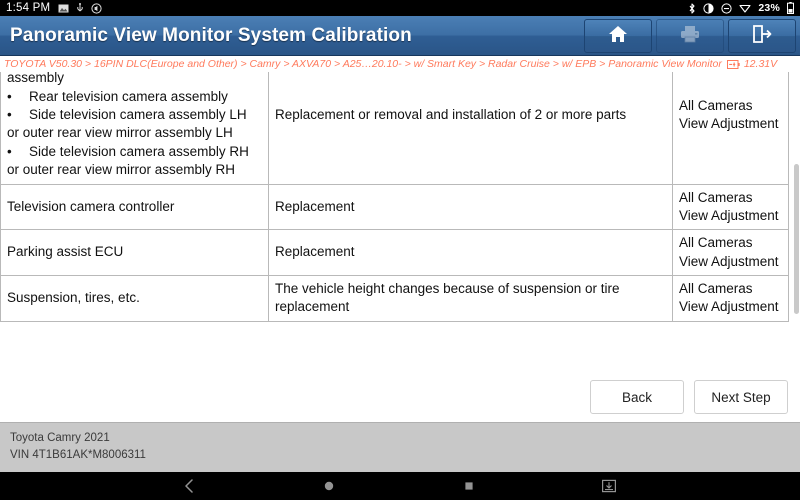  What do you see at coordinates (134, 252) in the screenshot?
I see `table-cell-part: Parking assist ECU` at bounding box center [134, 252].